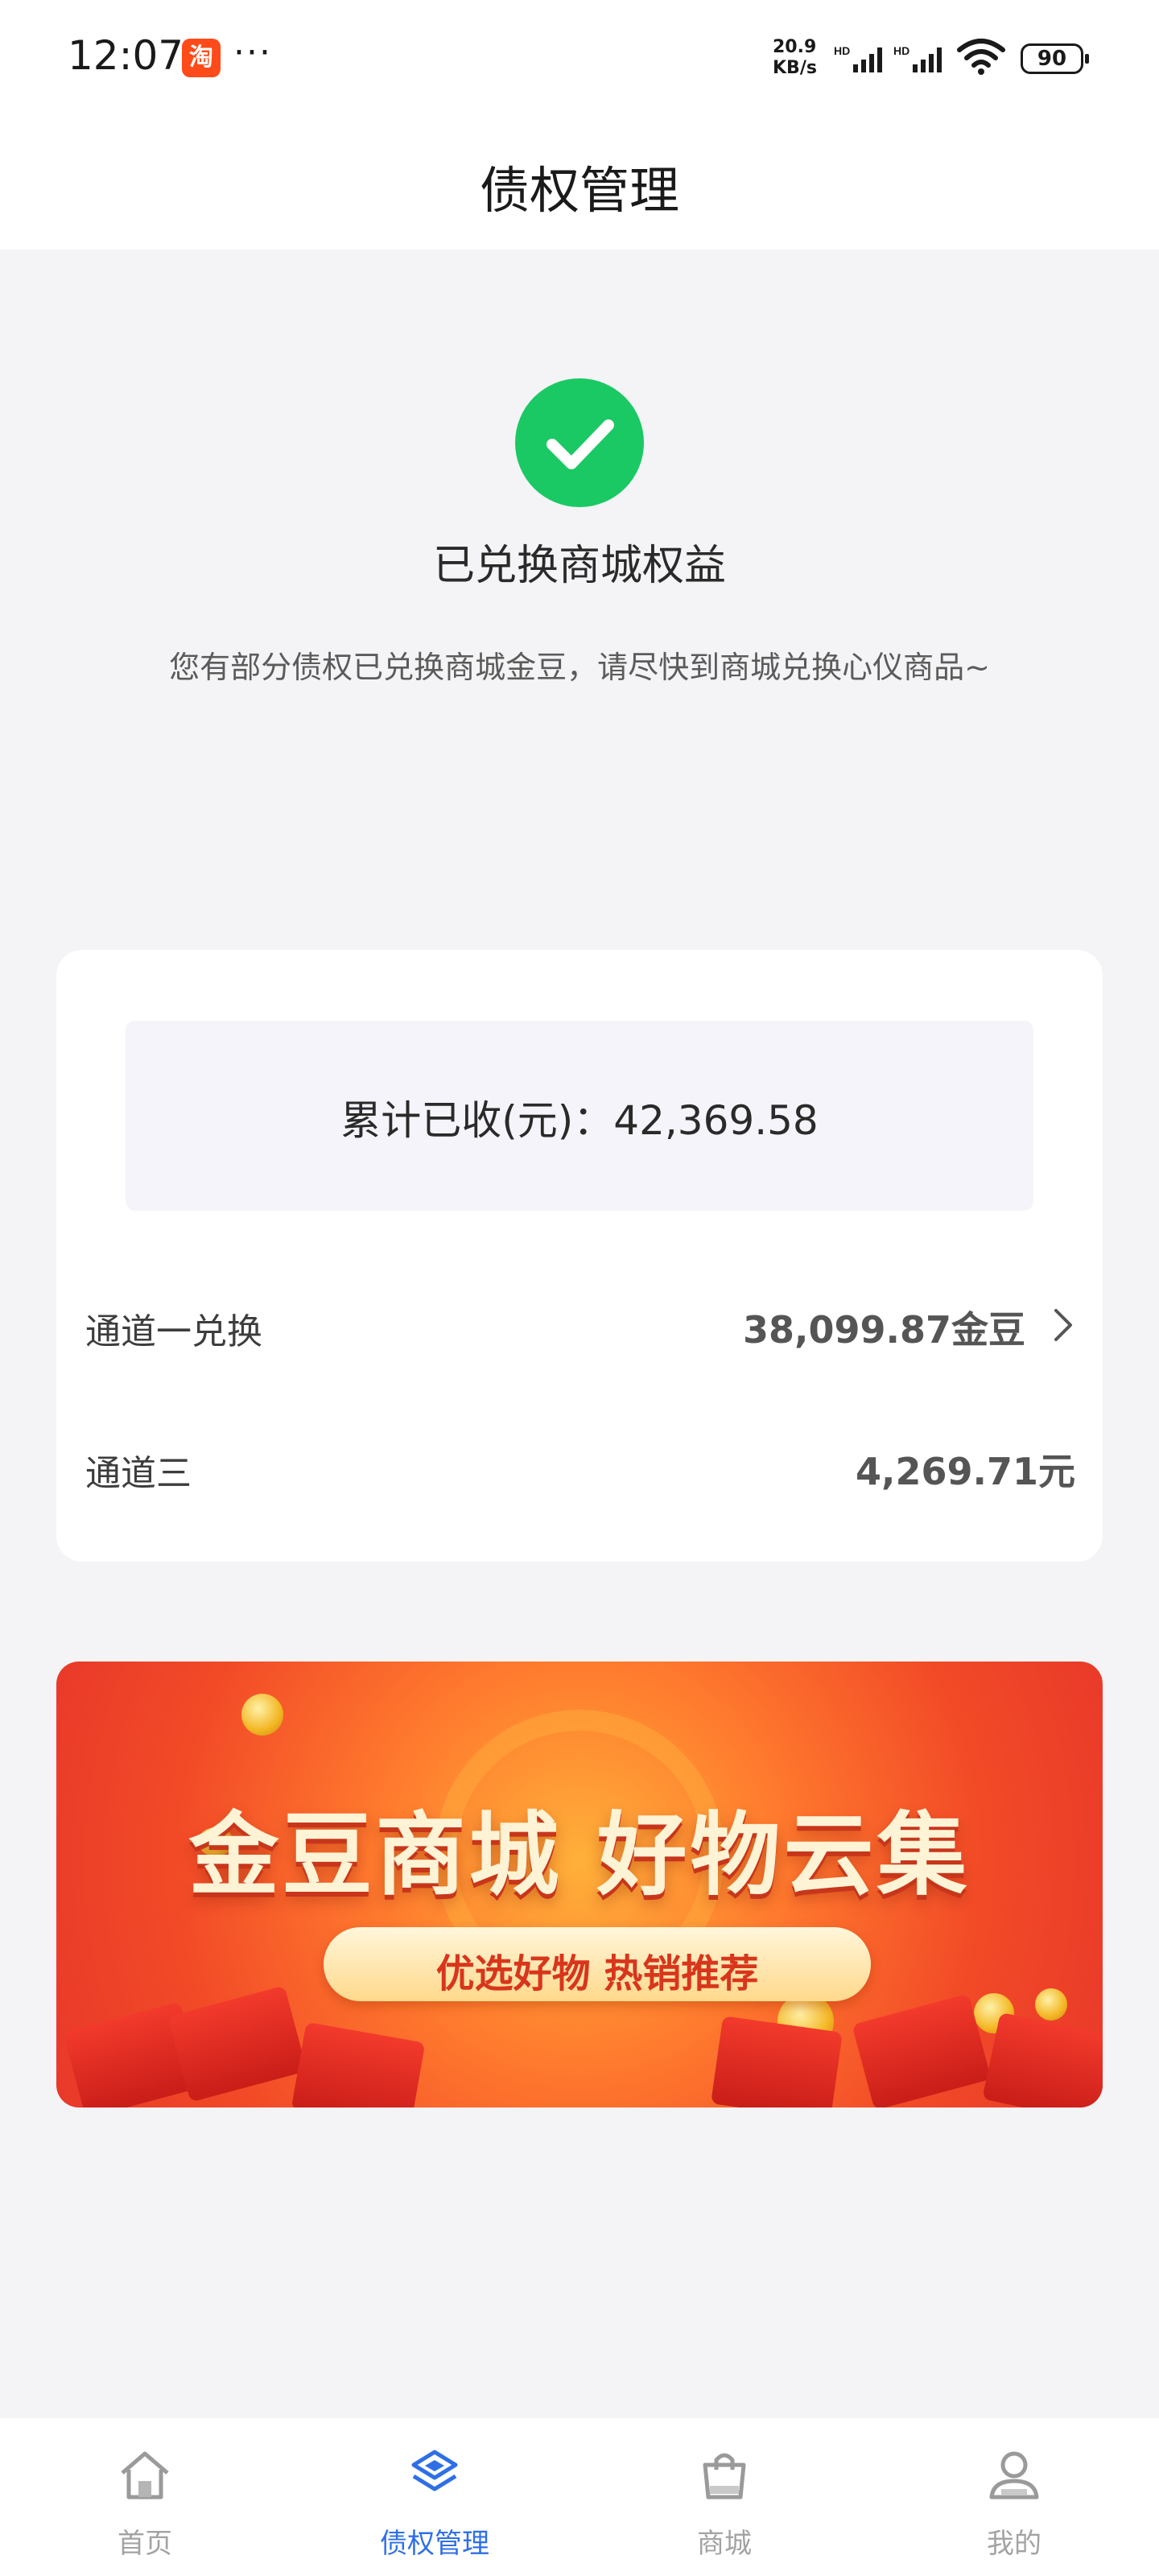 This screenshot has height=2576, width=1159. Describe the element at coordinates (795, 47) in the screenshot. I see `network-speed-value: 20.9` at that location.